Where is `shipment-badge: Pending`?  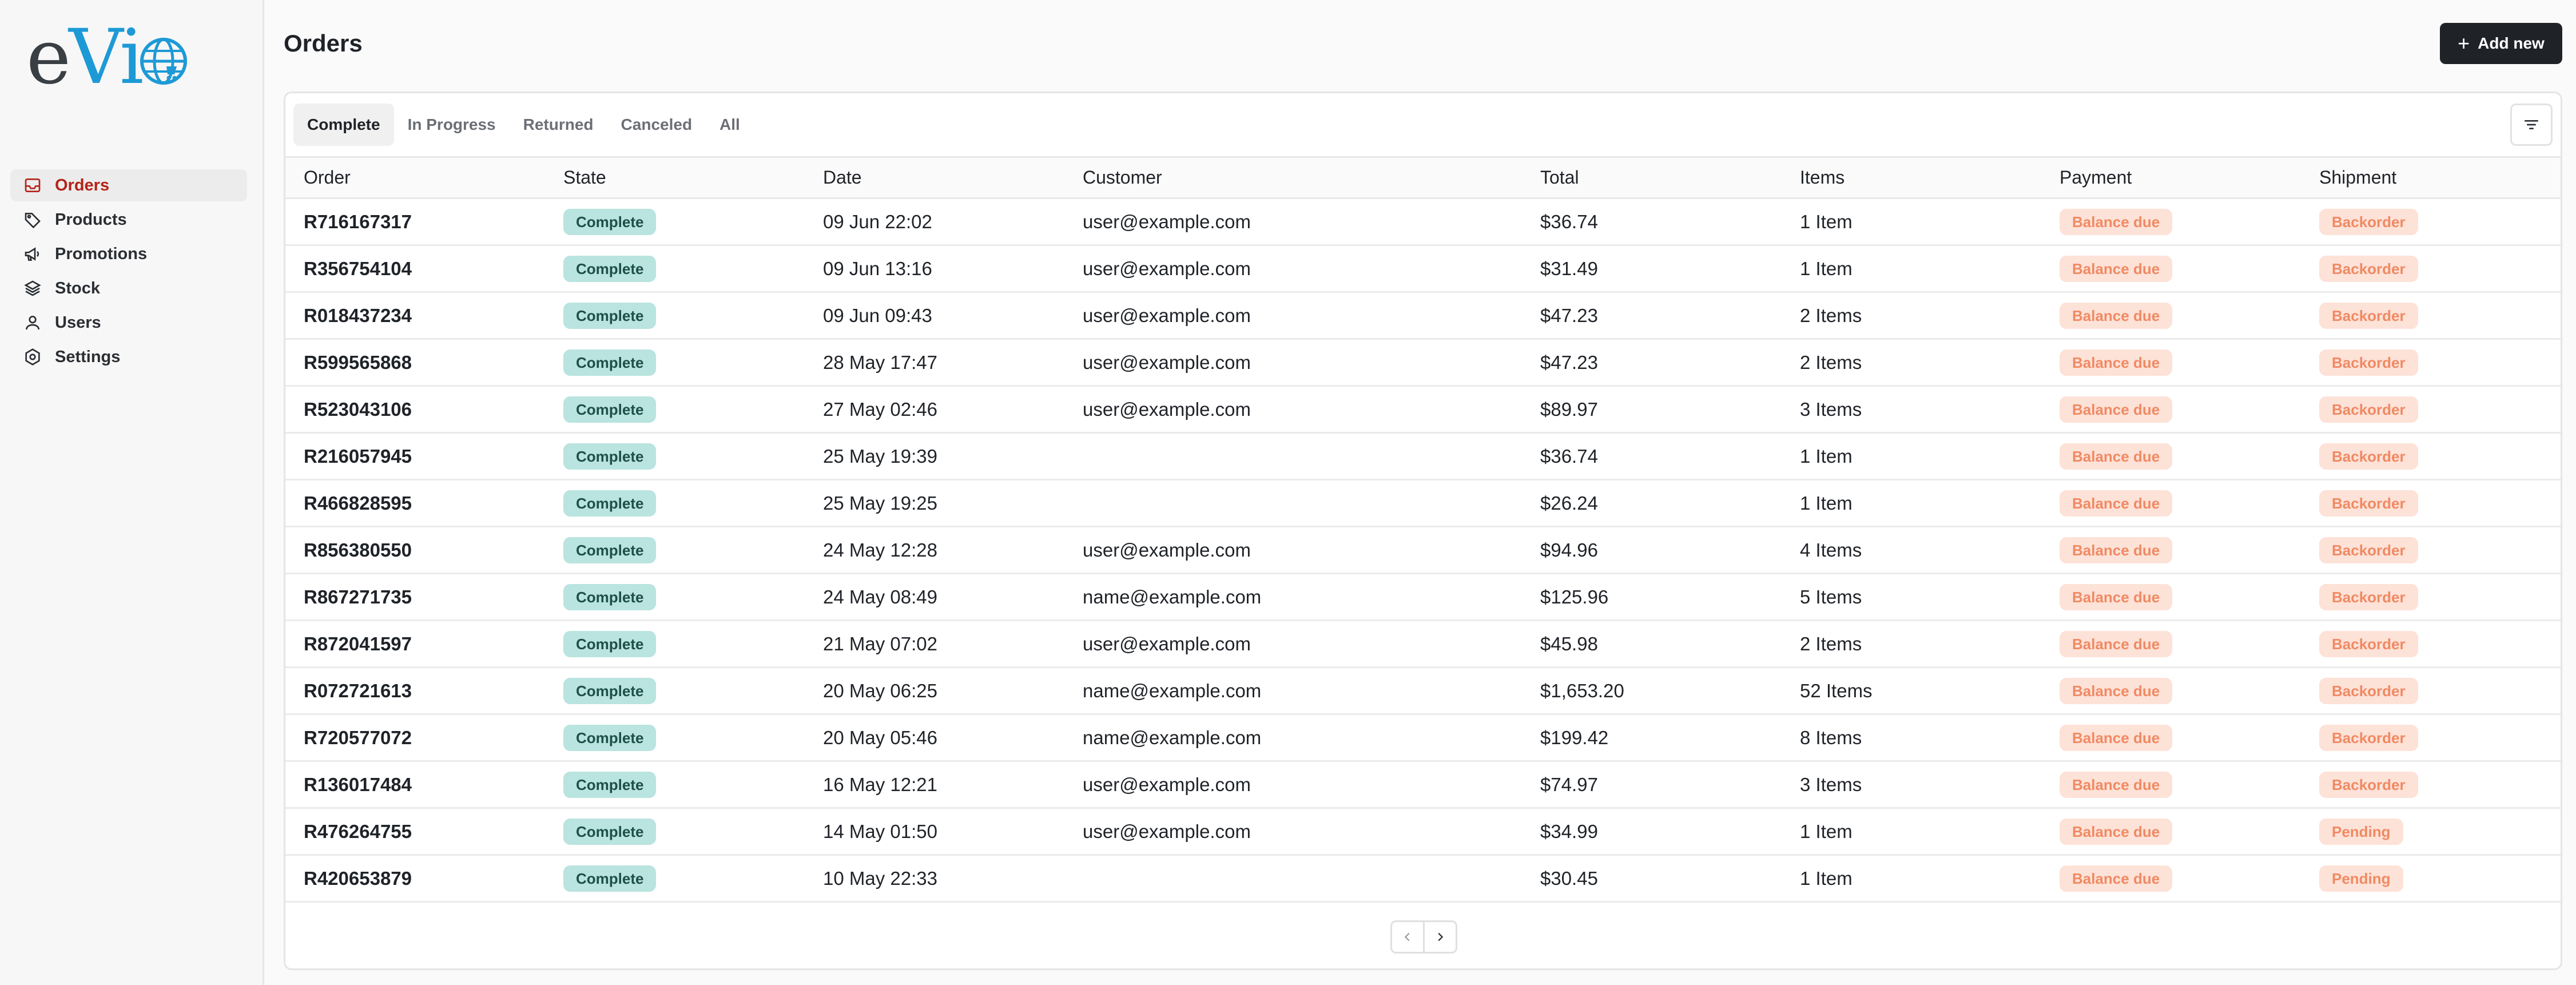 shipment-badge: Pending is located at coordinates (2361, 878).